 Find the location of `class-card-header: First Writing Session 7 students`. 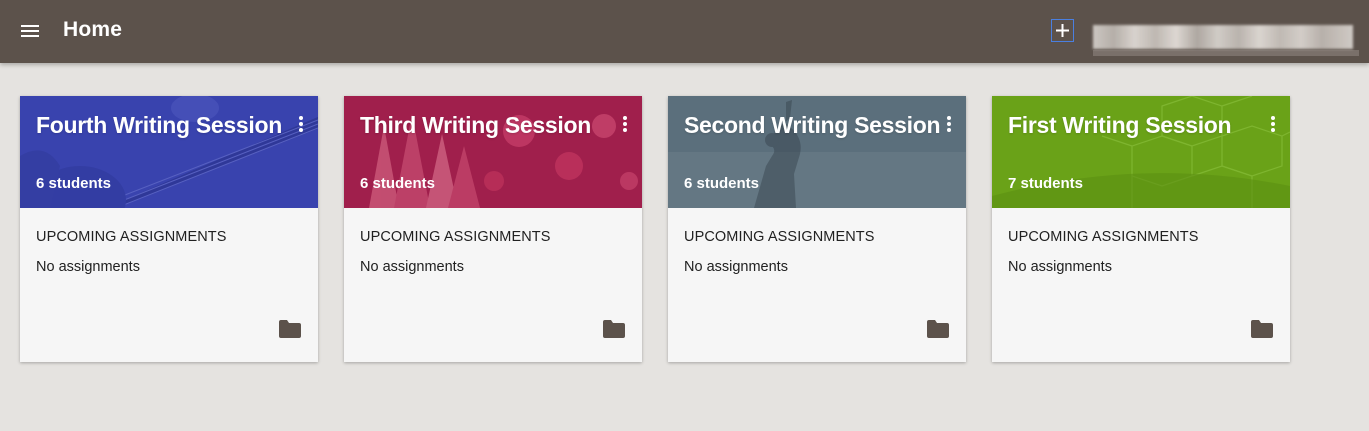

class-card-header: First Writing Session 7 students is located at coordinates (1141, 152).